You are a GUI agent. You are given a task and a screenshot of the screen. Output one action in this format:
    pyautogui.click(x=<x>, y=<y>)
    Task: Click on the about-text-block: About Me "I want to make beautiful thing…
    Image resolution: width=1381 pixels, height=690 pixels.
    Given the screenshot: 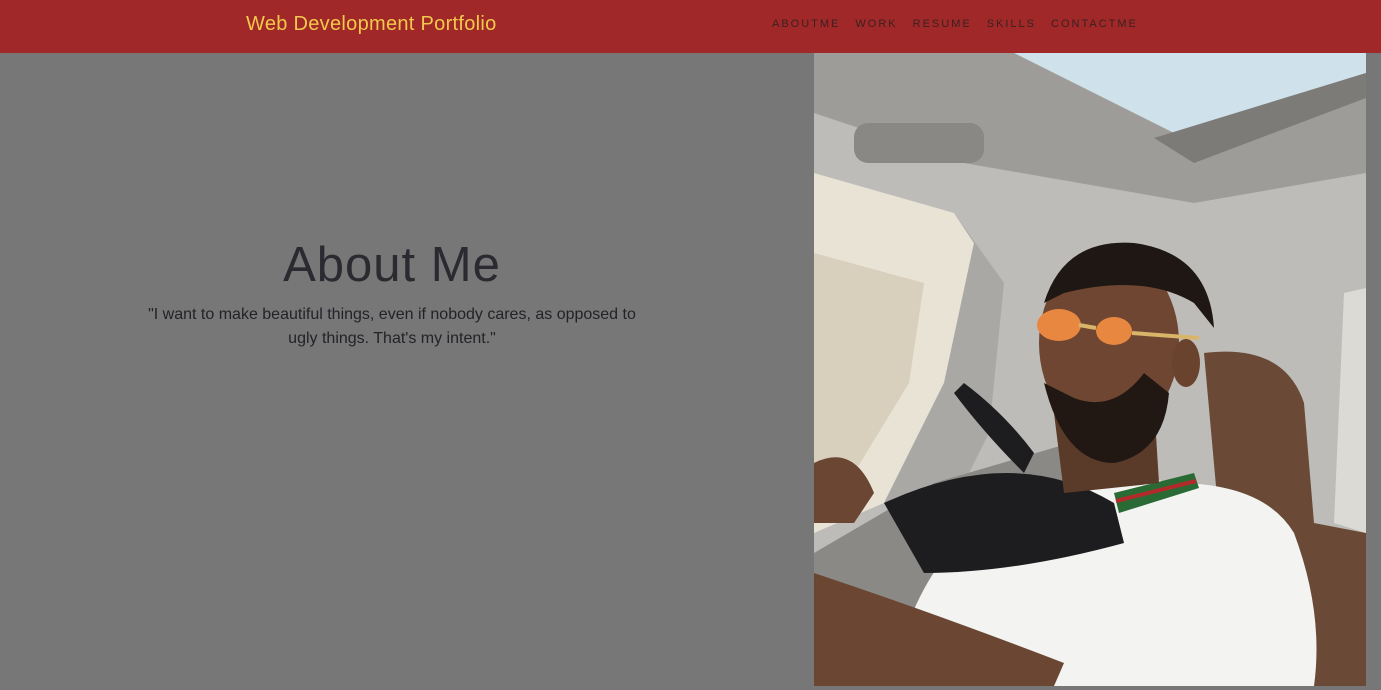 What is the action you would take?
    pyautogui.click(x=392, y=293)
    